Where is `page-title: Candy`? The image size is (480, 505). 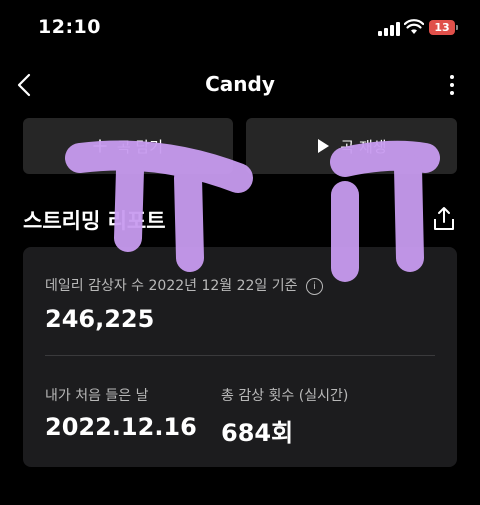 page-title: Candy is located at coordinates (240, 84).